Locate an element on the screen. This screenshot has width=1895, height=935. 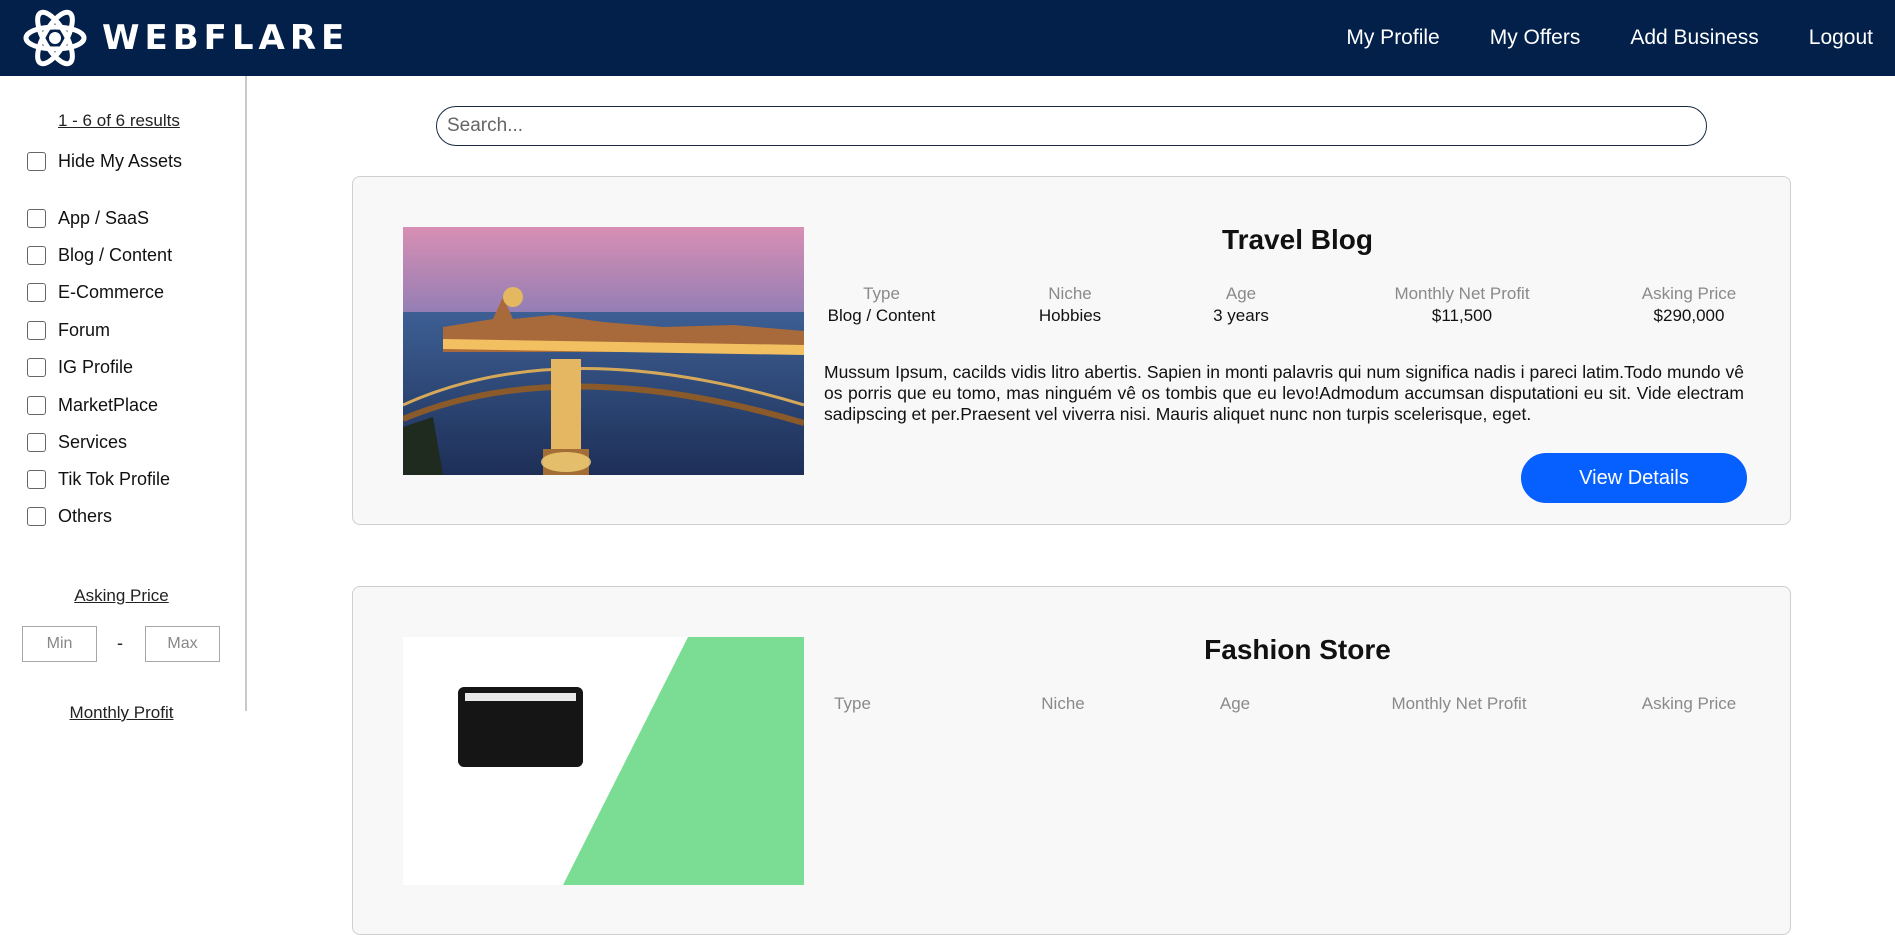
atom-logo-icon is located at coordinates (55, 38).